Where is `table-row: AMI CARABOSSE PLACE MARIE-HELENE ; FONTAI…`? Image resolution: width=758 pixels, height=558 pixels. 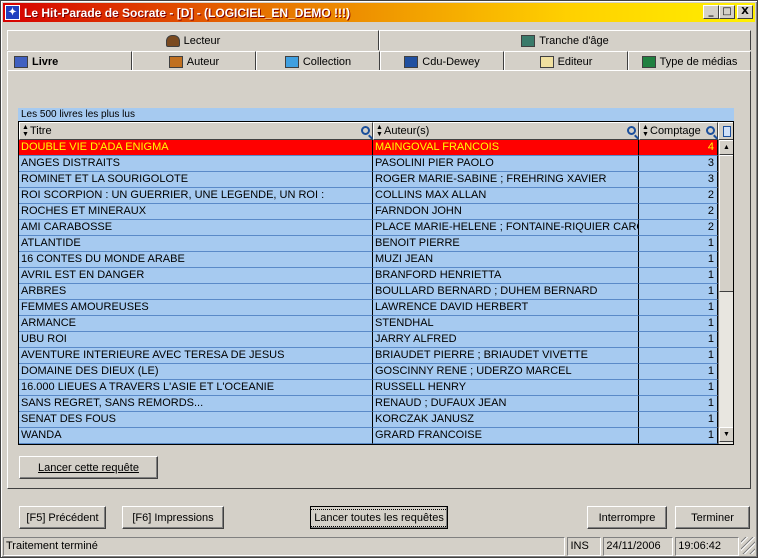
table-row: AMI CARABOSSE PLACE MARIE-HELENE ; FONTAI… is located at coordinates (368, 228).